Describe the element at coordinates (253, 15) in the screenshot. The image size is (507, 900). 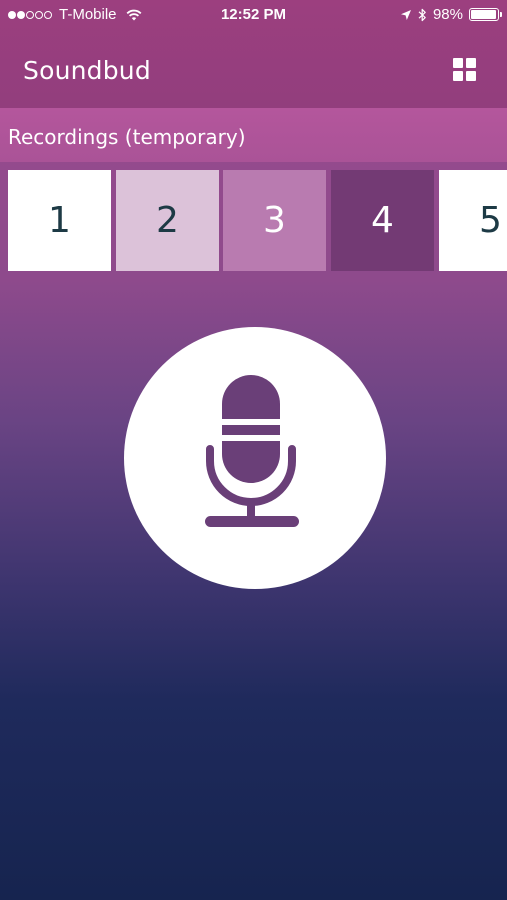
I see `status-bar: T-Mobile 12:52 PM 98%` at that location.